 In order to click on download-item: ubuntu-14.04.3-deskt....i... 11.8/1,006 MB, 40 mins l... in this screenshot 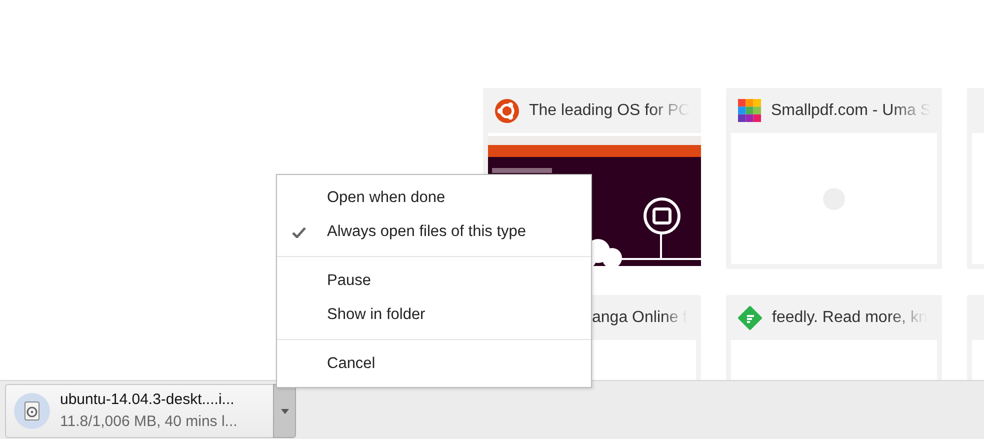, I will do `click(139, 411)`.